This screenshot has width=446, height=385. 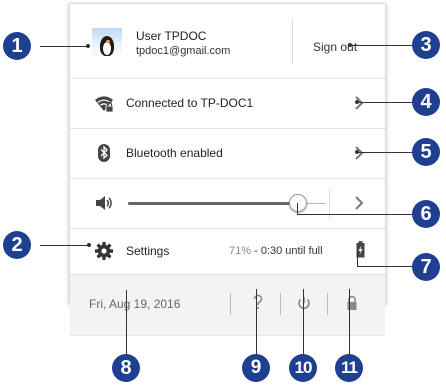 I want to click on volume-slider-track, so click(x=213, y=203).